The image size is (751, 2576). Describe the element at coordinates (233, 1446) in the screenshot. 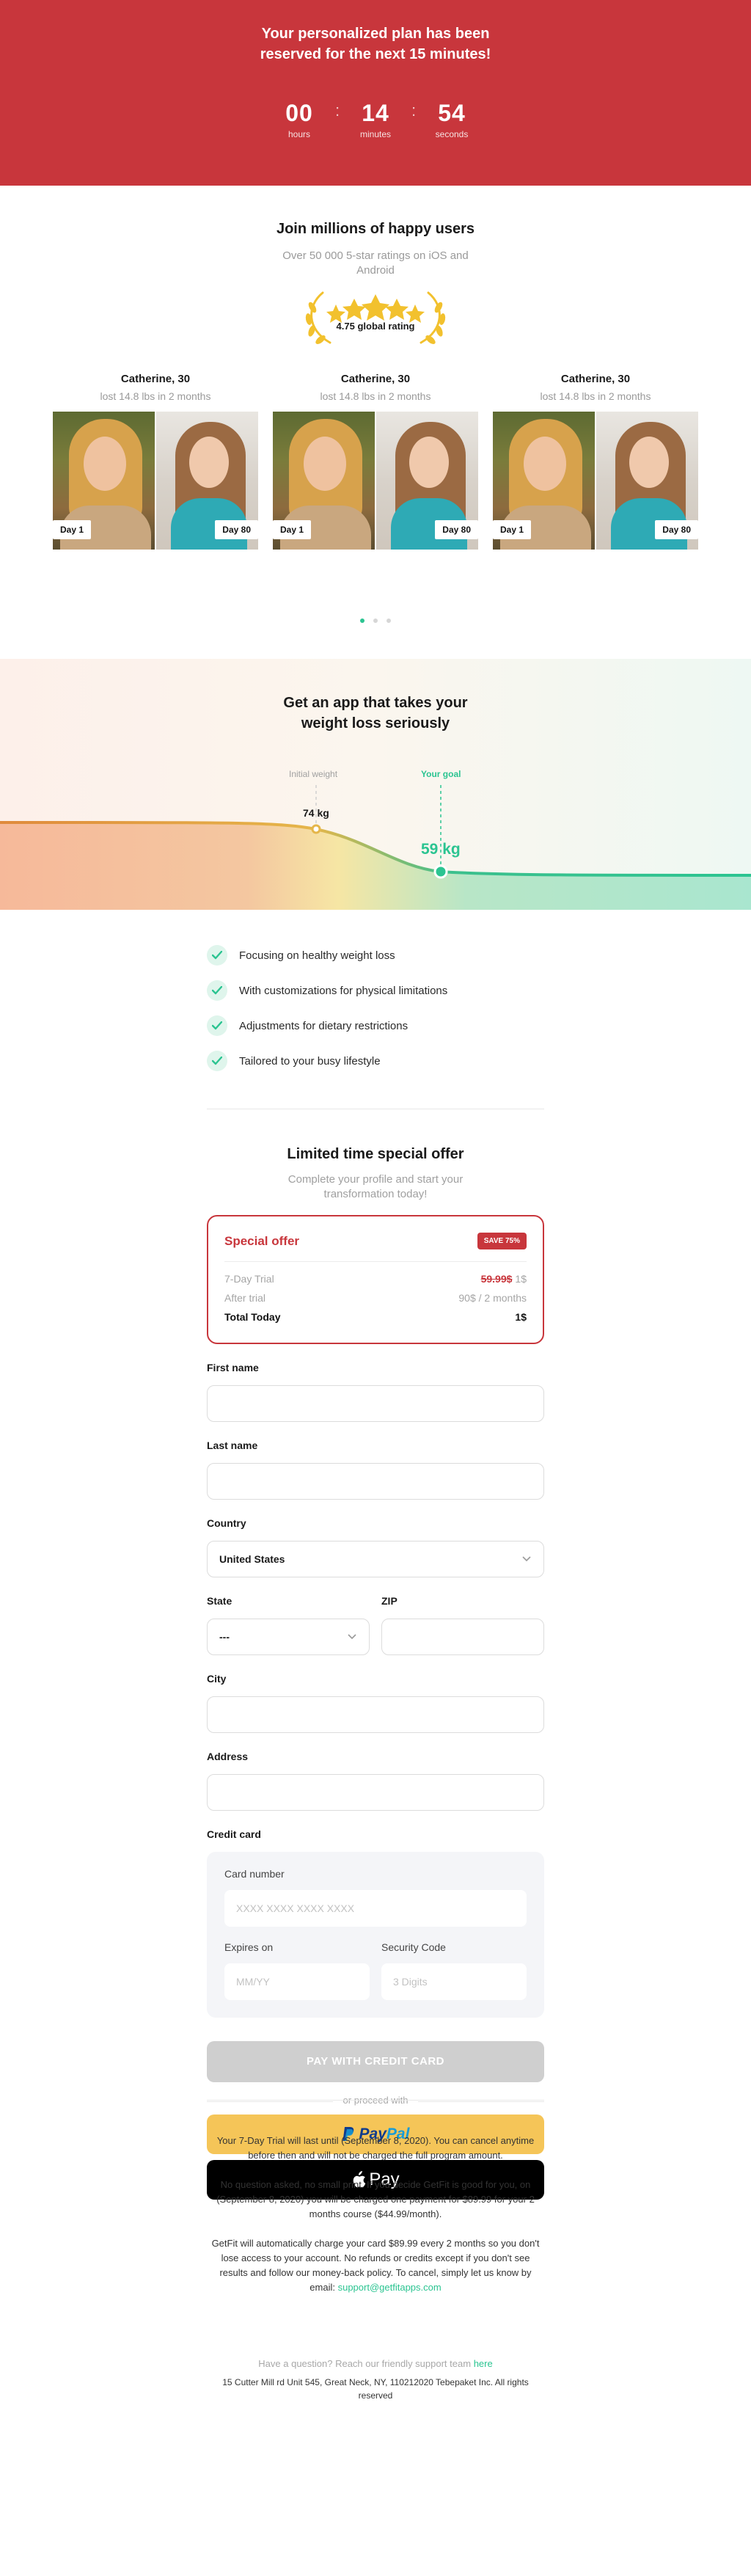

I see `last-name-label: Last name` at that location.